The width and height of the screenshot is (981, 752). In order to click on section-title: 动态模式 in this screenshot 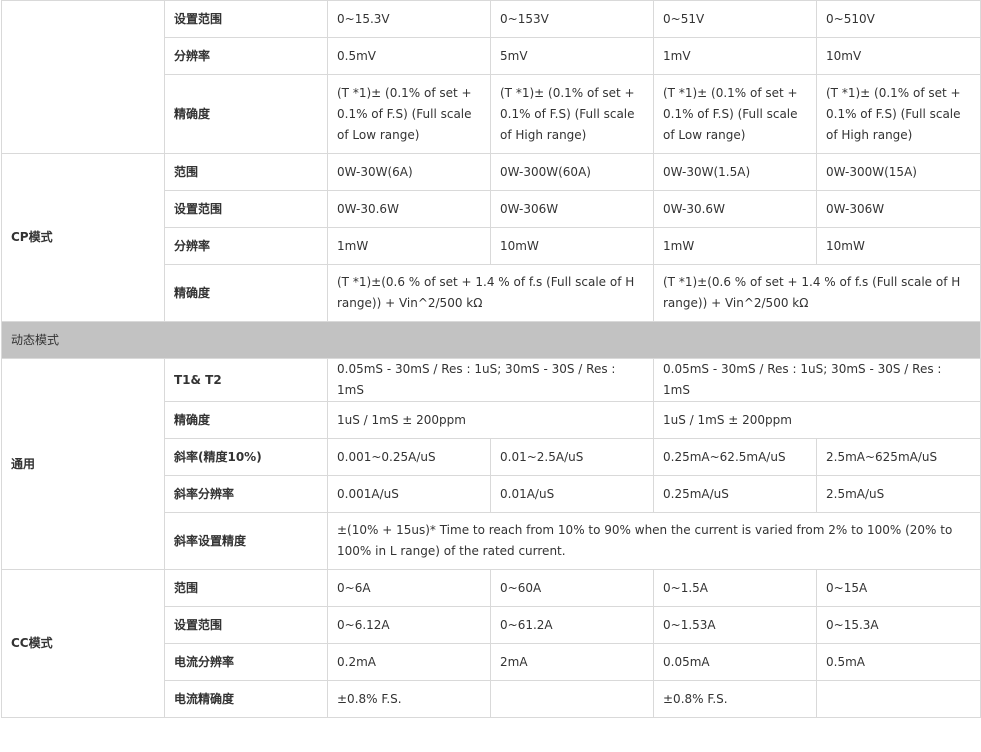, I will do `click(491, 340)`.